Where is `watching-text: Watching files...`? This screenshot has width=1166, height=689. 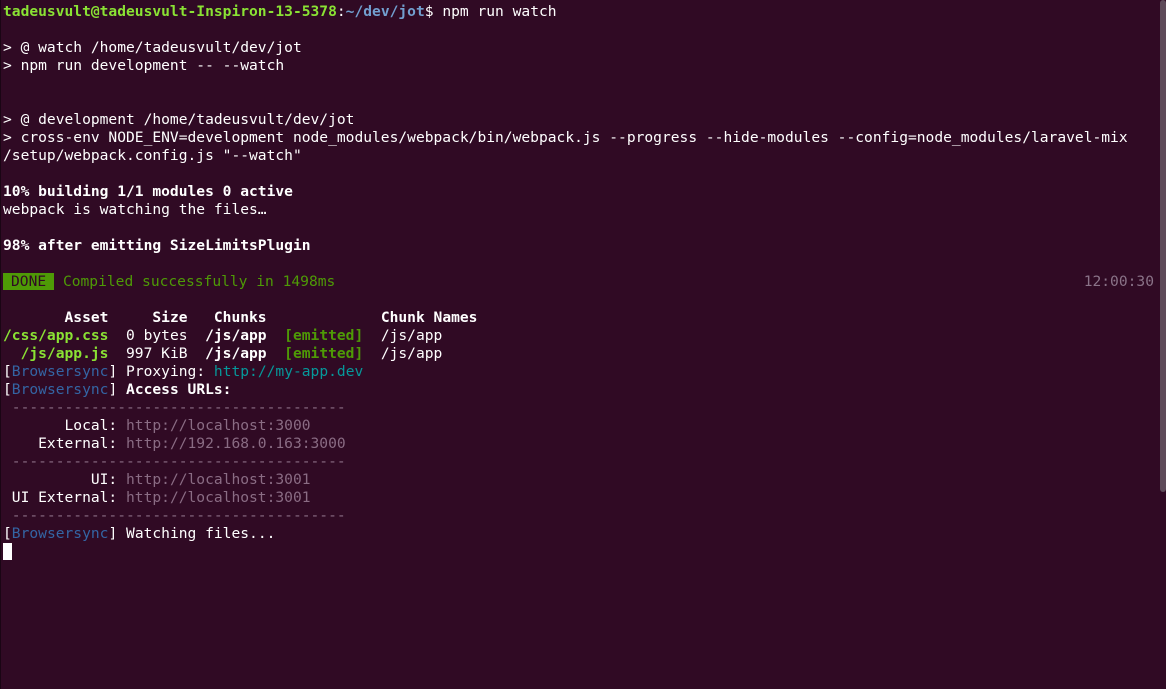 watching-text: Watching files... is located at coordinates (196, 533).